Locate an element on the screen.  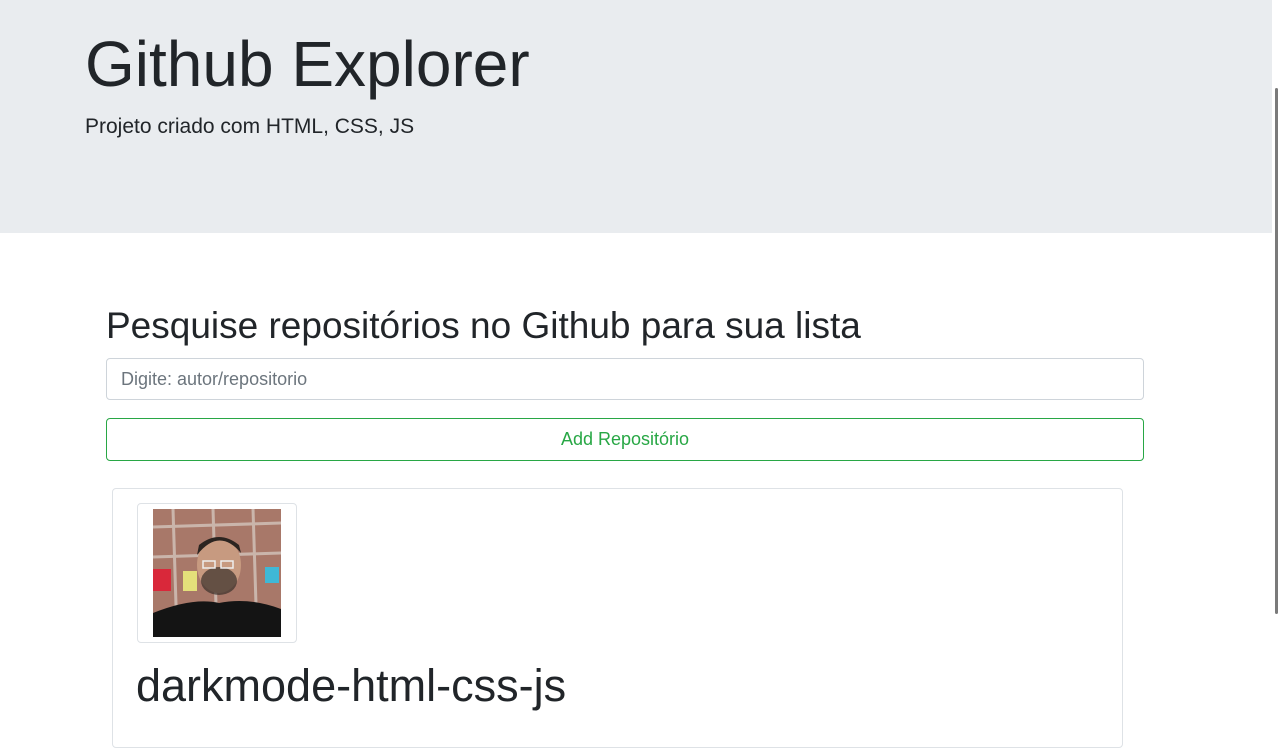
add-repository-button: Add Repositório is located at coordinates (625, 439).